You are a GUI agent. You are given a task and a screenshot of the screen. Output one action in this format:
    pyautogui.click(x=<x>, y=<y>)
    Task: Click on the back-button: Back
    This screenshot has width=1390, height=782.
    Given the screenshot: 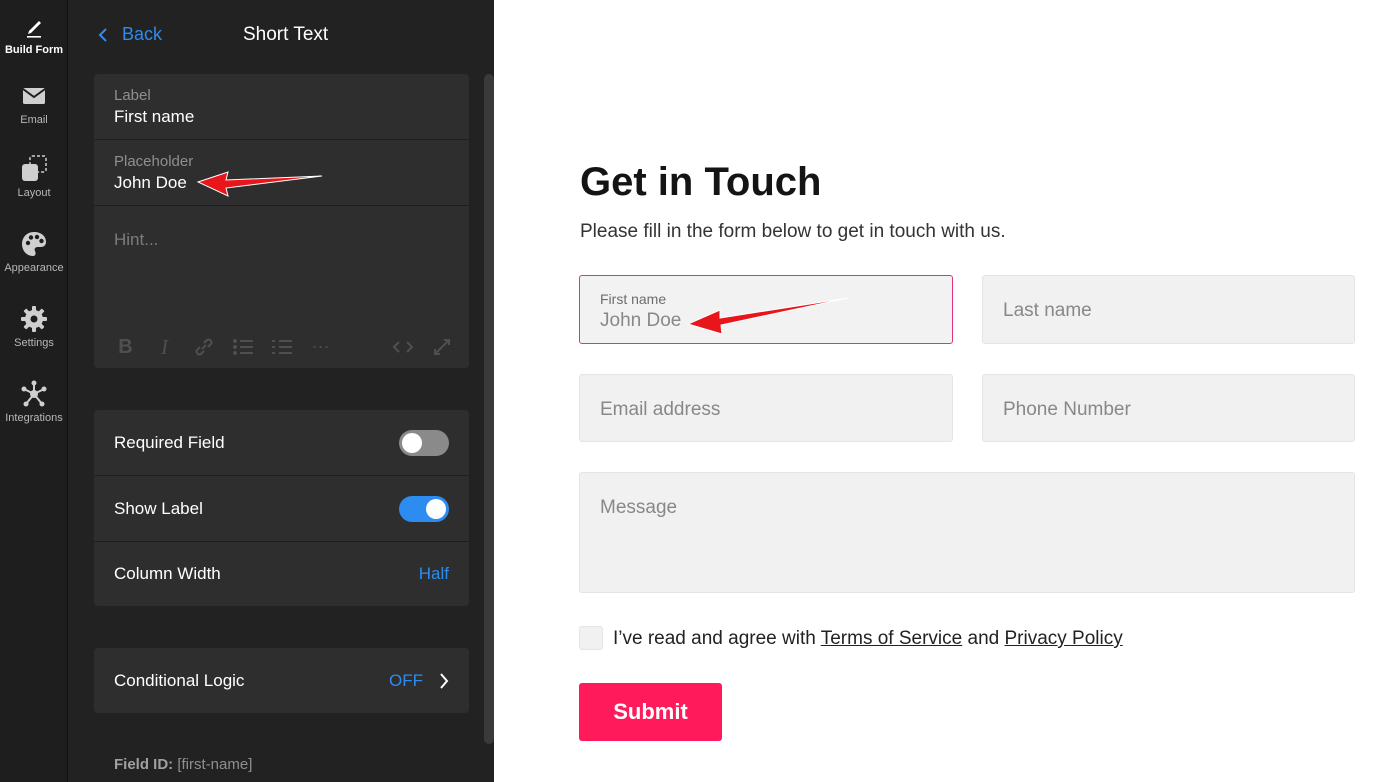 What is the action you would take?
    pyautogui.click(x=130, y=34)
    